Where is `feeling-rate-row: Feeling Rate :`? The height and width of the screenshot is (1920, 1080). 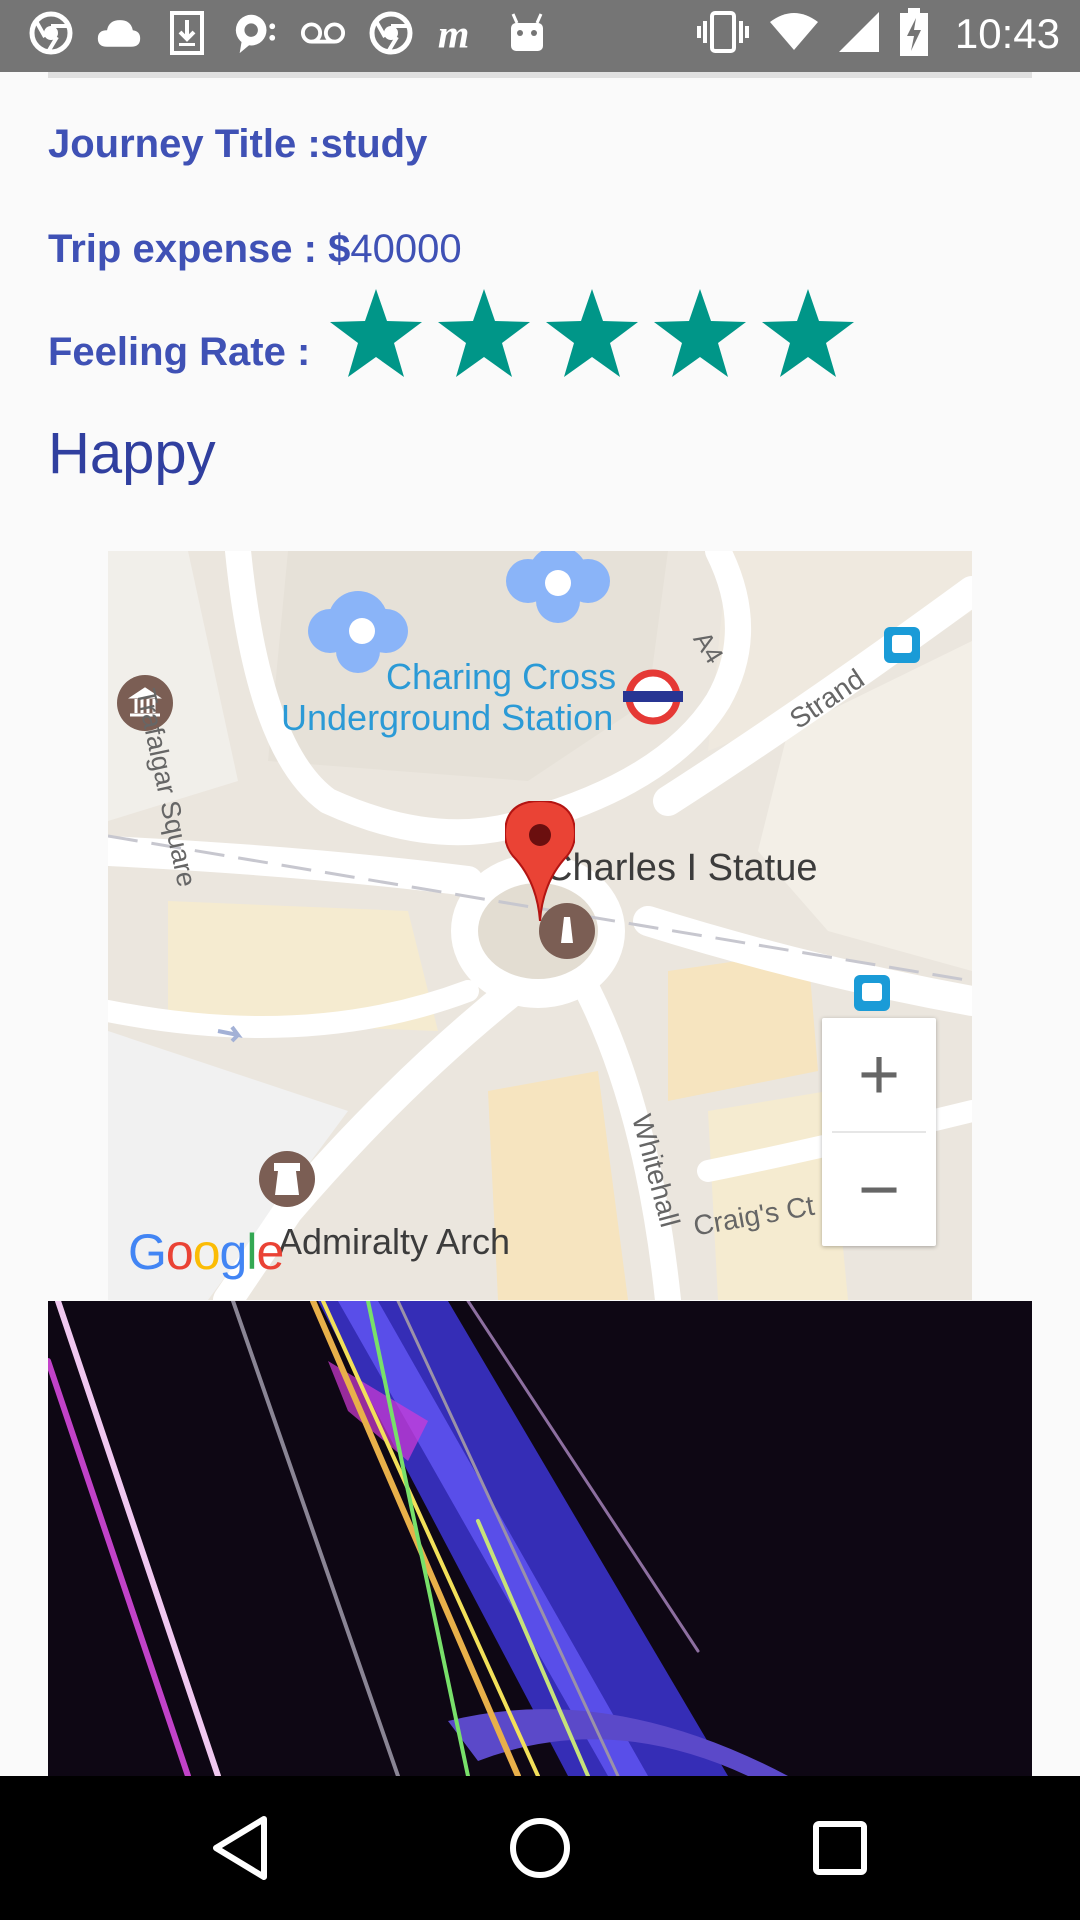
feeling-rate-row: Feeling Rate : is located at coordinates (455, 332).